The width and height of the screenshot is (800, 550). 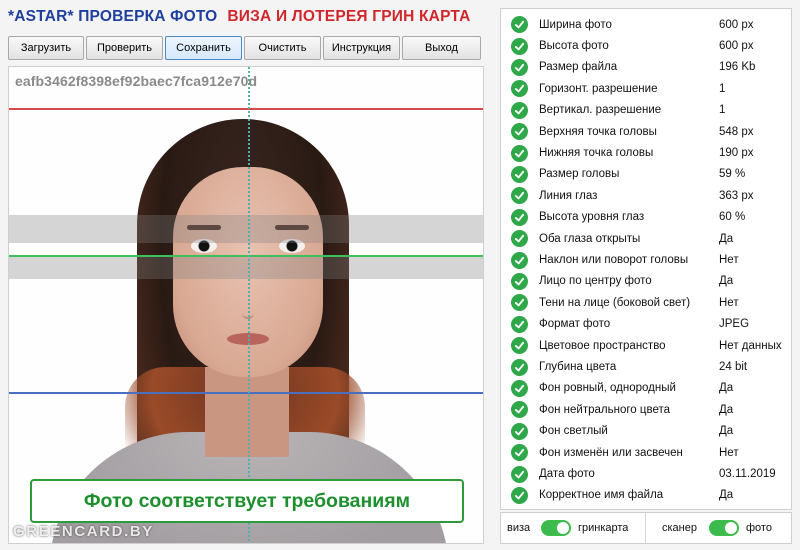 I want to click on check-label: Формат фото, so click(x=575, y=324).